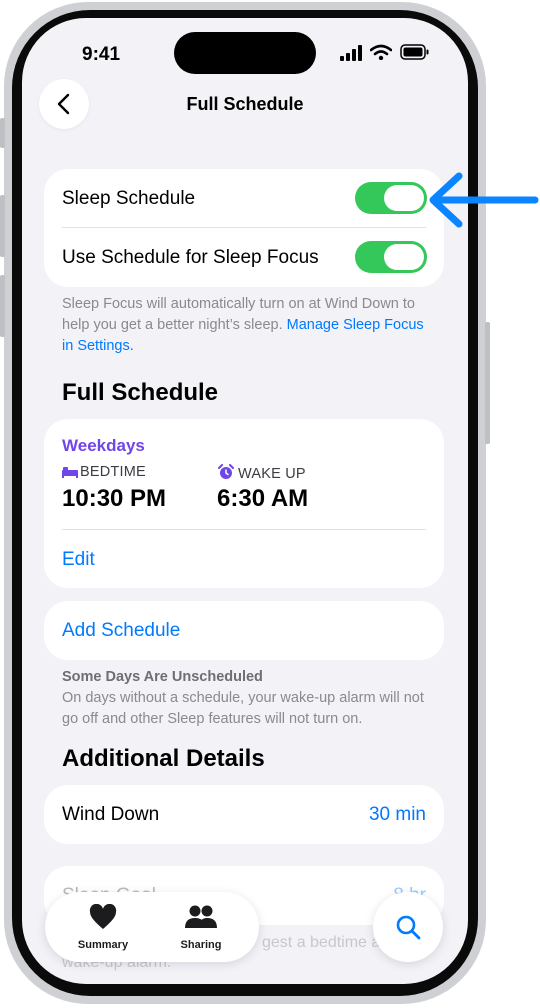 This screenshot has height=1008, width=540. I want to click on side-button-mute, so click(2, 133).